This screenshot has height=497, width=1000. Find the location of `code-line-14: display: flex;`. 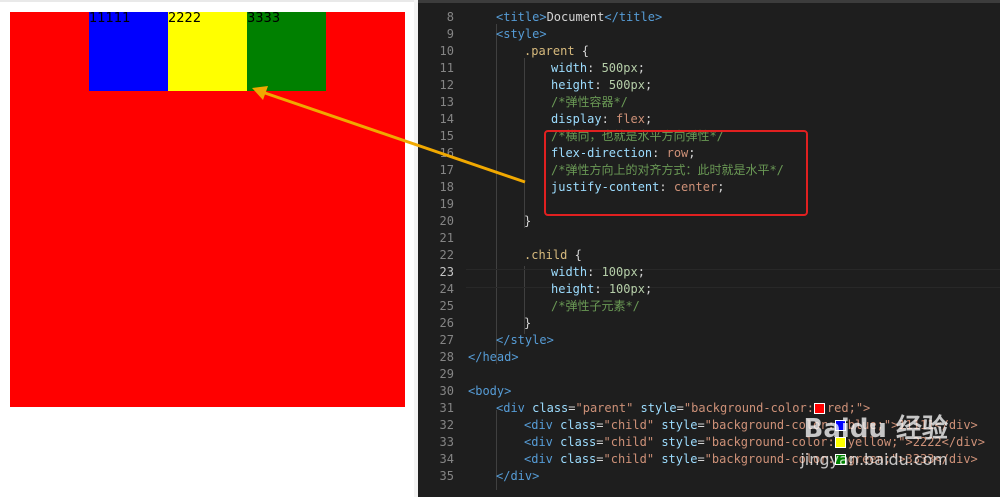

code-line-14: display: flex; is located at coordinates (602, 119).